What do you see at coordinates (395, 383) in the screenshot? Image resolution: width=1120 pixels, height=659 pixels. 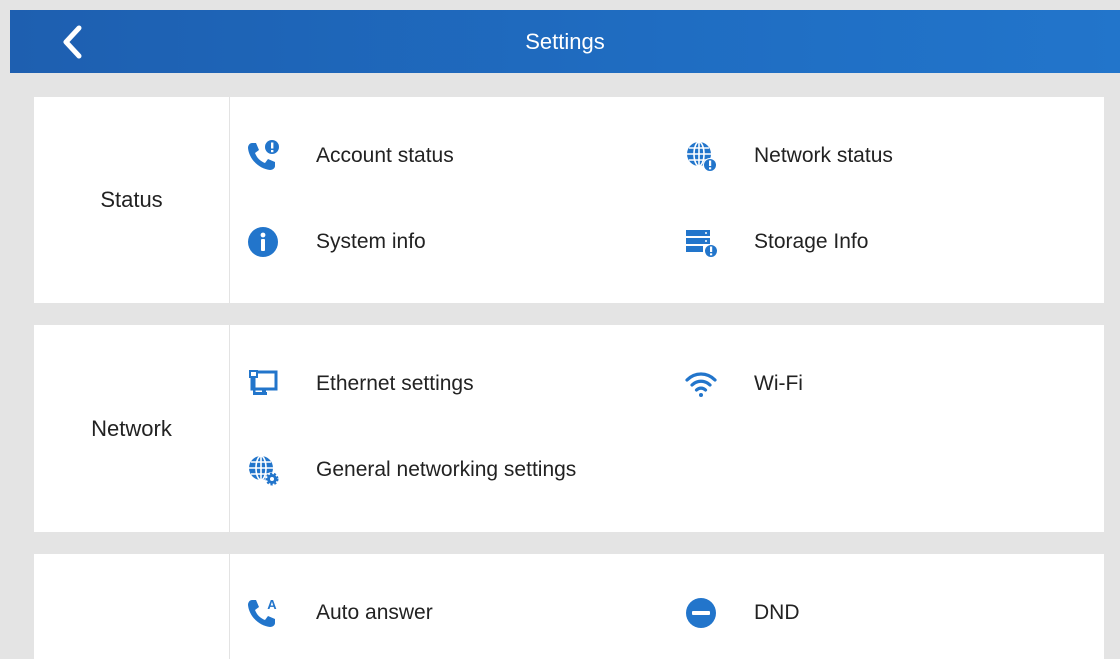 I see `ethernet-settings-label: Ethernet settings` at bounding box center [395, 383].